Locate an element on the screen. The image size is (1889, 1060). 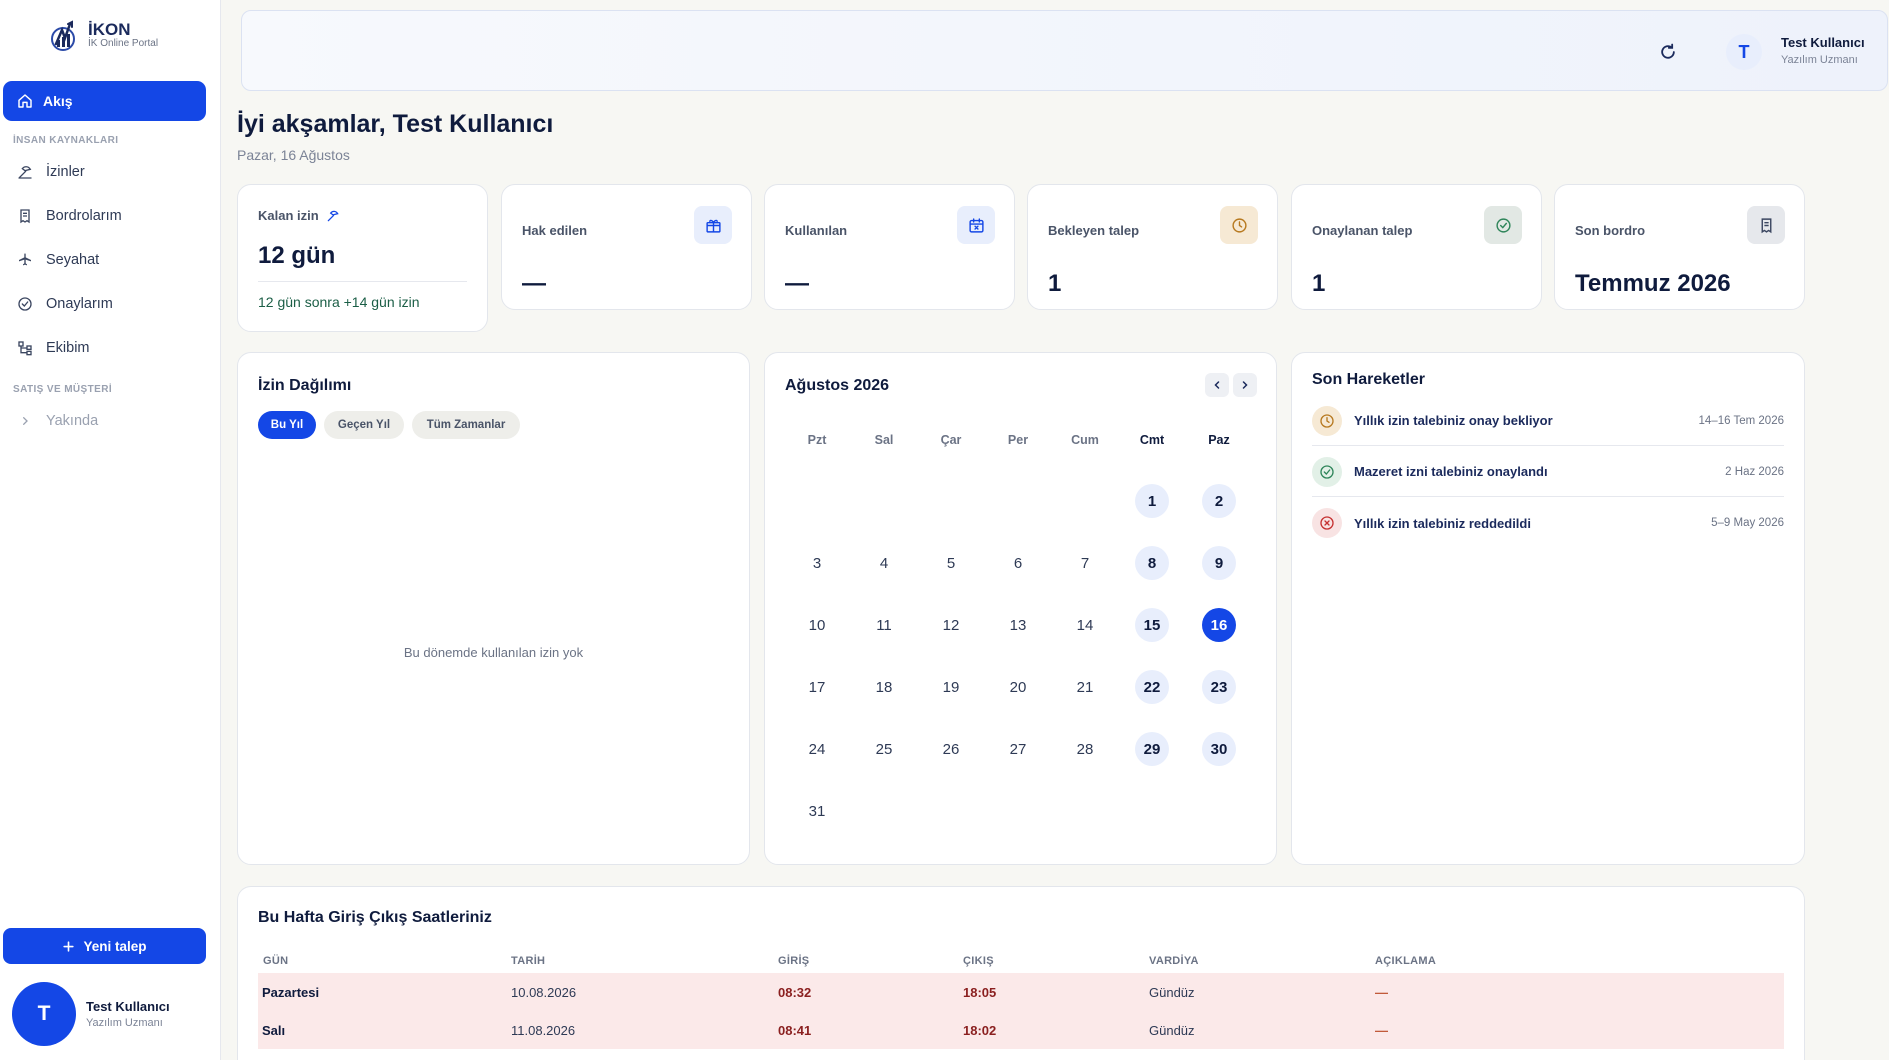
sidebar-item-seyahat: Seyahat is located at coordinates (104, 260).